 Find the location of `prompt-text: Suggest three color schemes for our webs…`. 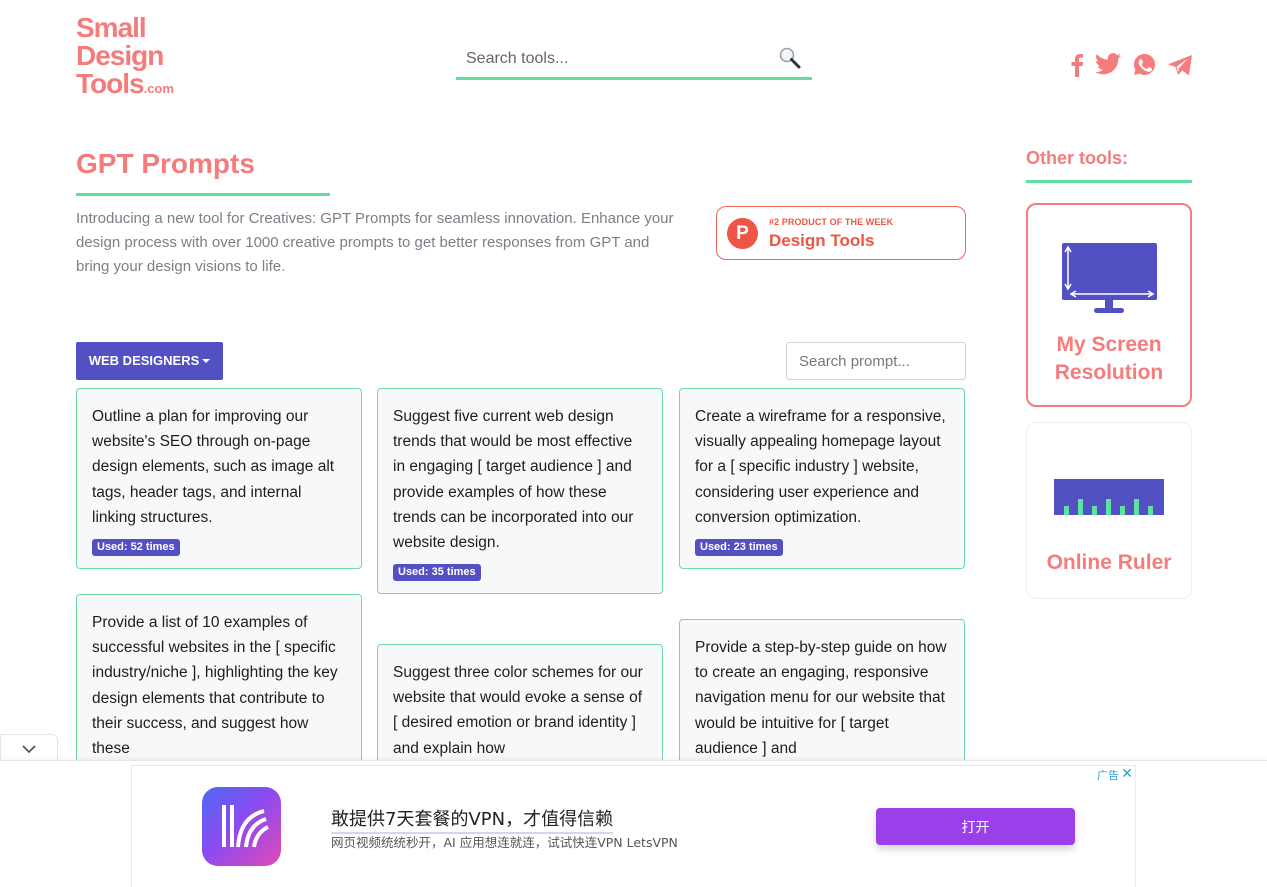

prompt-text: Suggest three color schemes for our webs… is located at coordinates (518, 710).